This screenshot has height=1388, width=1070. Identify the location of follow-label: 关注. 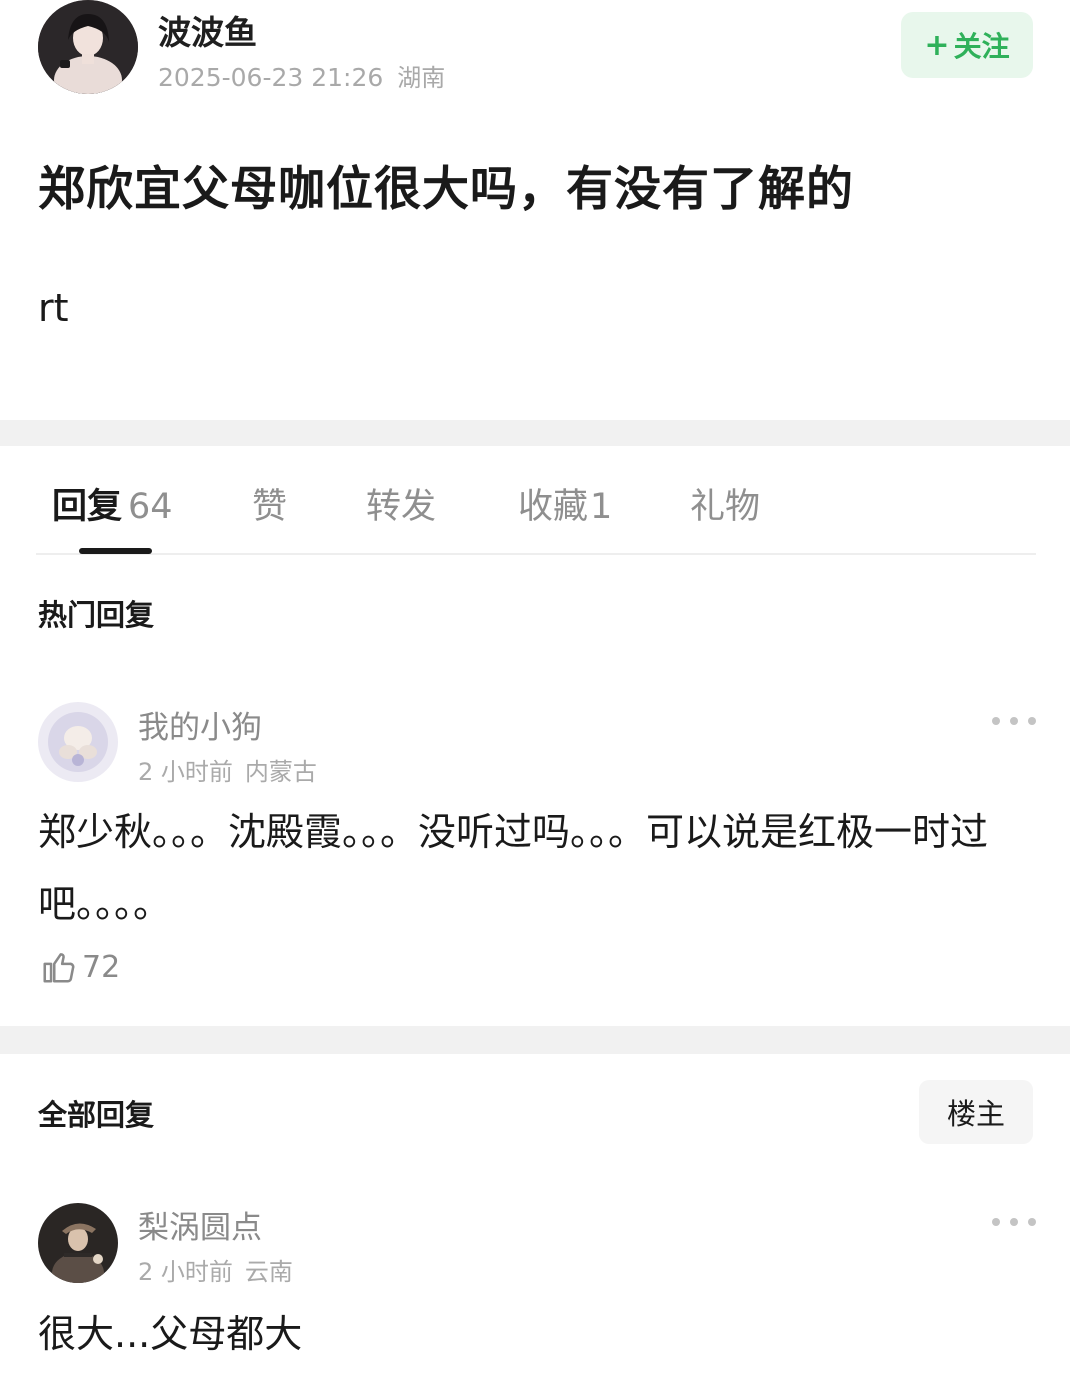
(981, 46).